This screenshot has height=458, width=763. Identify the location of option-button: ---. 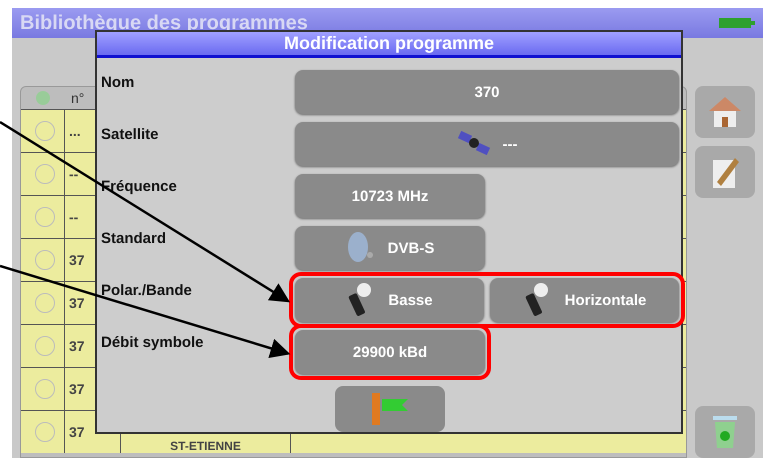
(487, 144).